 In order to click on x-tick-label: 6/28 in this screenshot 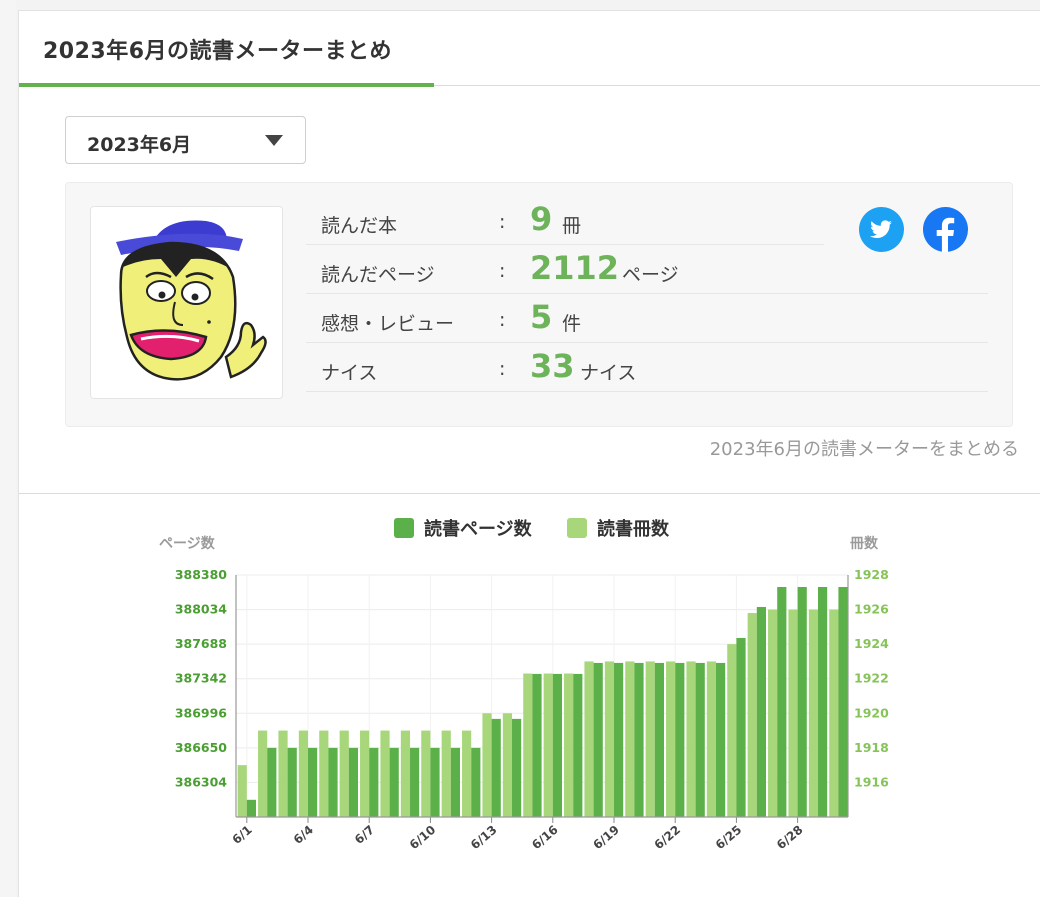, I will do `click(790, 838)`.